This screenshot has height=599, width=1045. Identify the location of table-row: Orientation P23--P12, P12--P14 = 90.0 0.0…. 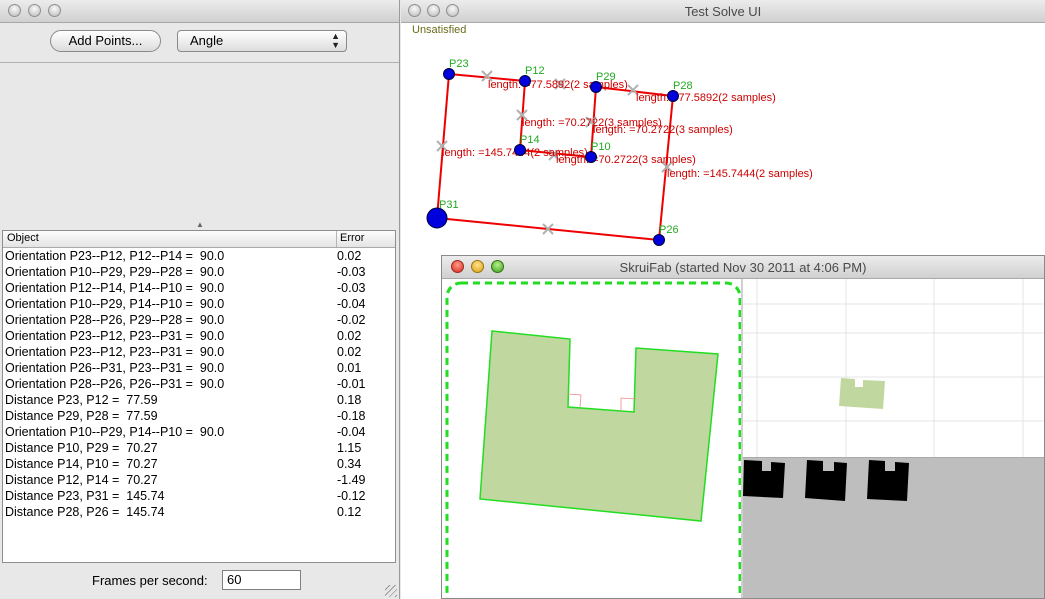
(199, 256).